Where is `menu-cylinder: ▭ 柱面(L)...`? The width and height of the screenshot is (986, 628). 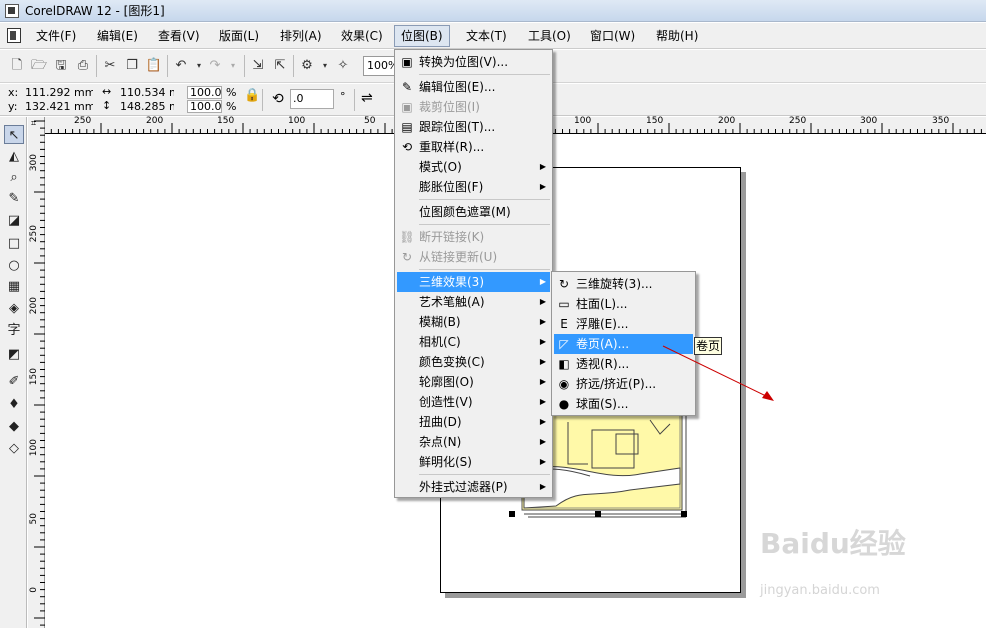
menu-cylinder: ▭ 柱面(L)... is located at coordinates (623, 304).